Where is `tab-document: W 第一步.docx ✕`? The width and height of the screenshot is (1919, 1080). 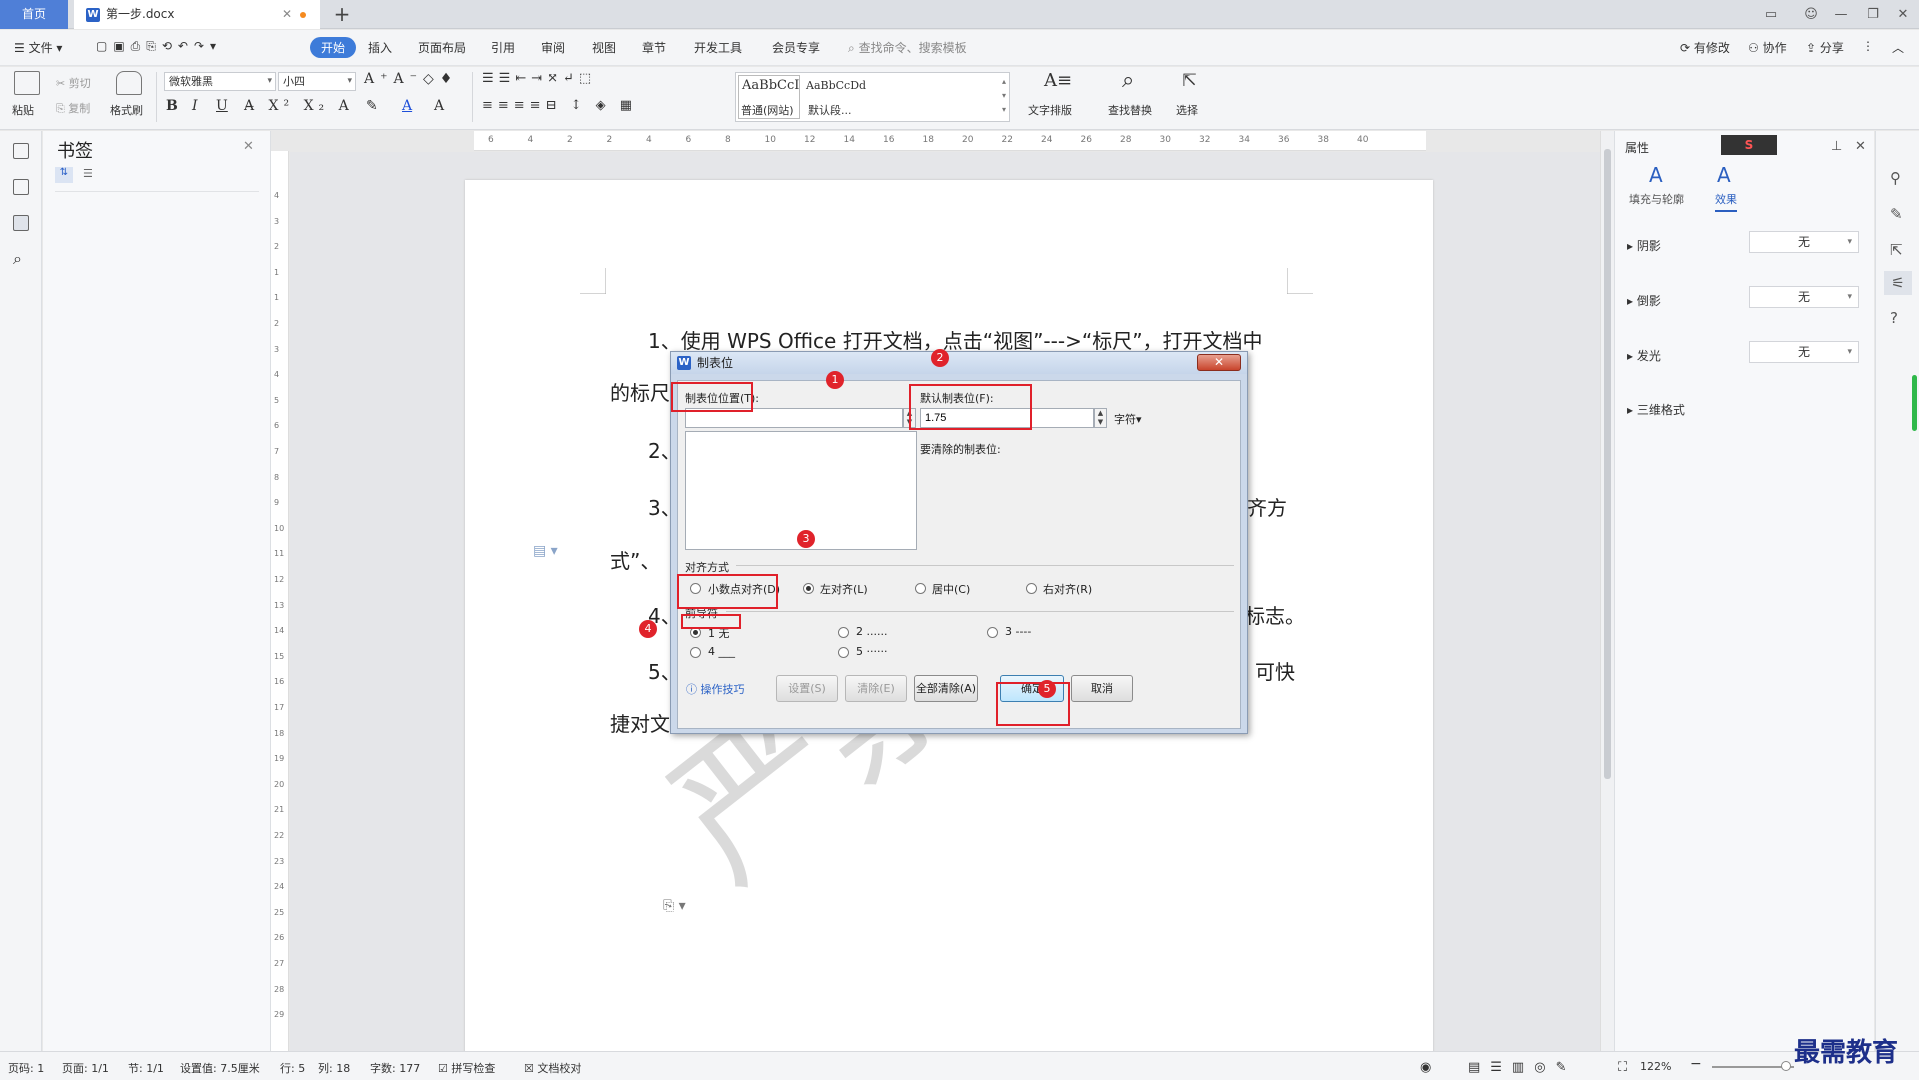 tab-document: W 第一步.docx ✕ is located at coordinates (197, 14).